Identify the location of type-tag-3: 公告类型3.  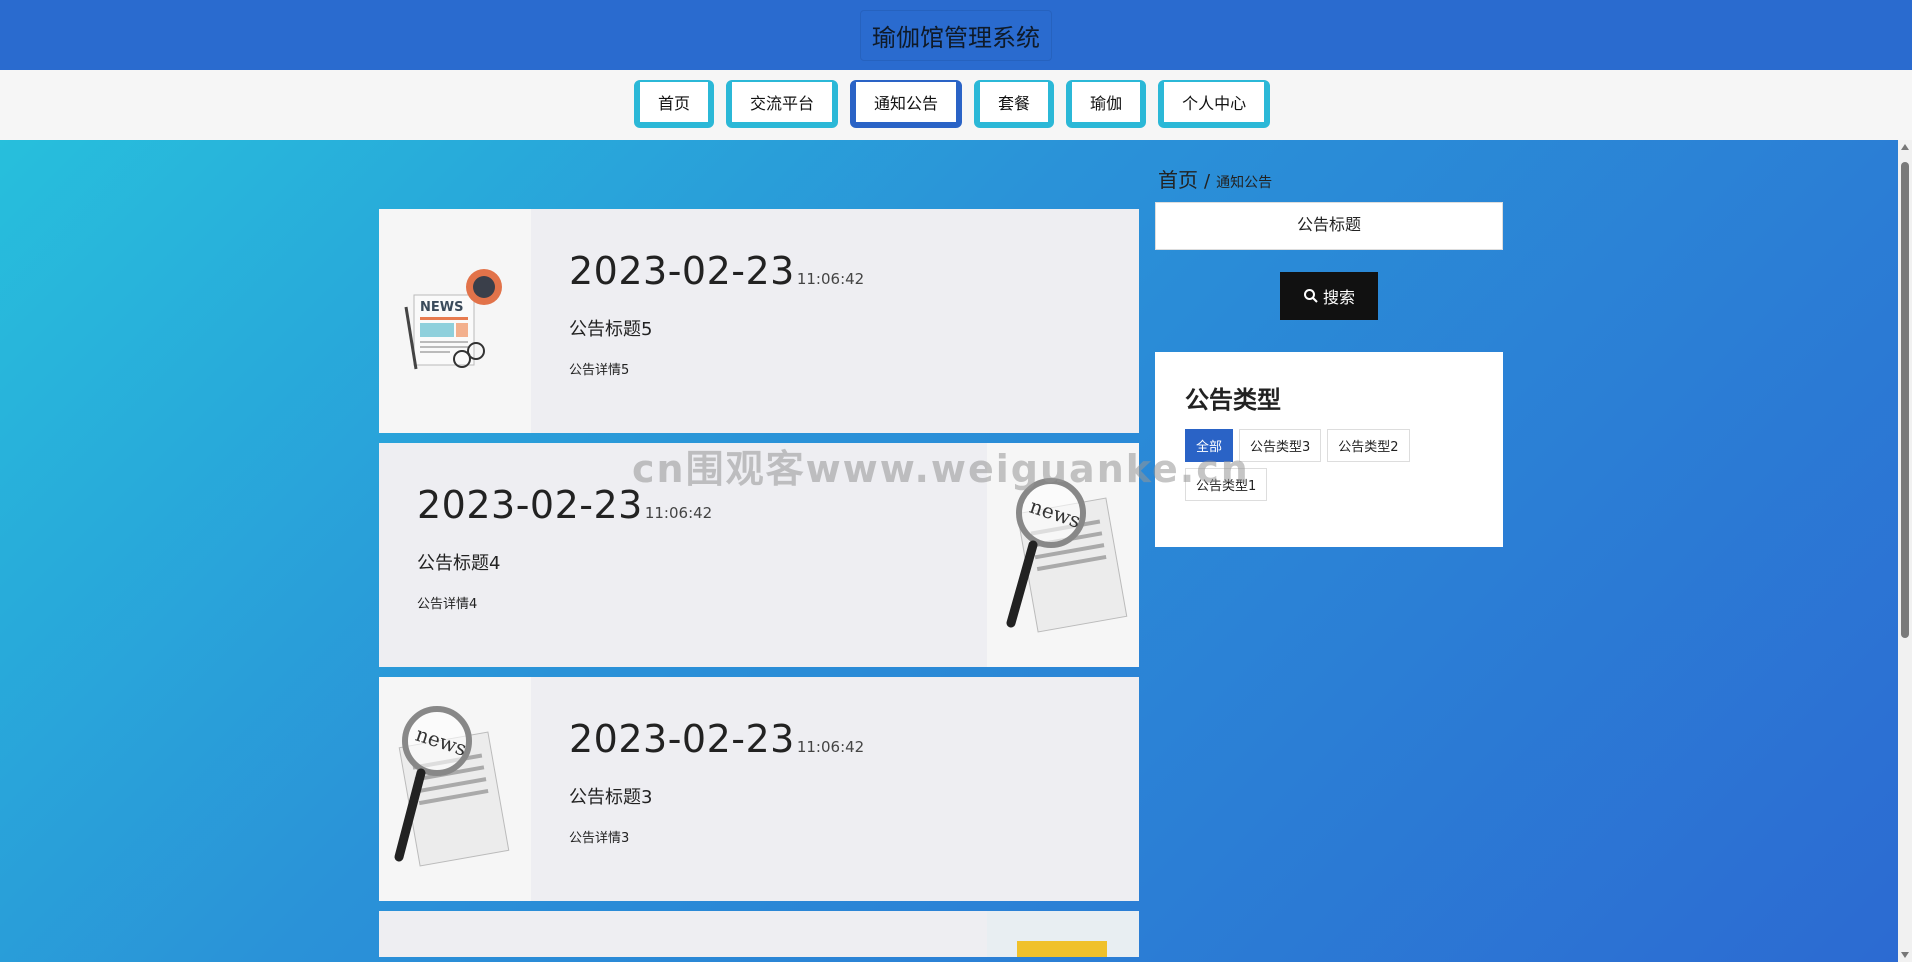
(1280, 445).